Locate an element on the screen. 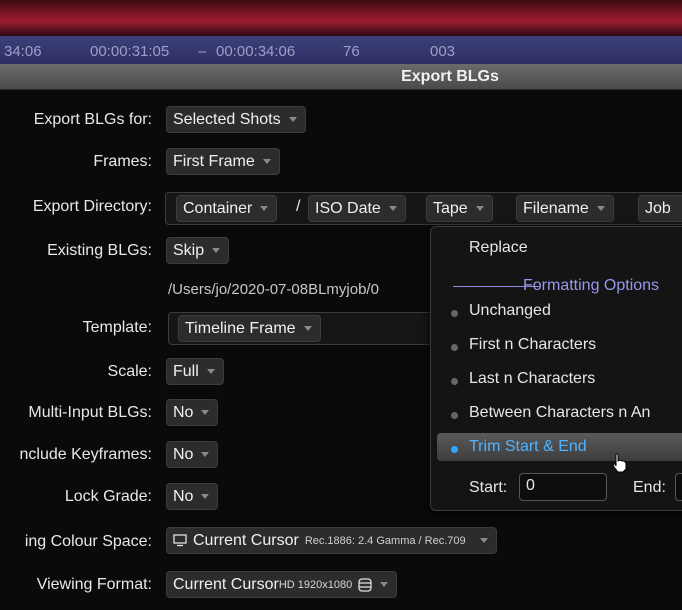 This screenshot has width=682, height=610. menu-item-between: Between Characters n An is located at coordinates (559, 413).